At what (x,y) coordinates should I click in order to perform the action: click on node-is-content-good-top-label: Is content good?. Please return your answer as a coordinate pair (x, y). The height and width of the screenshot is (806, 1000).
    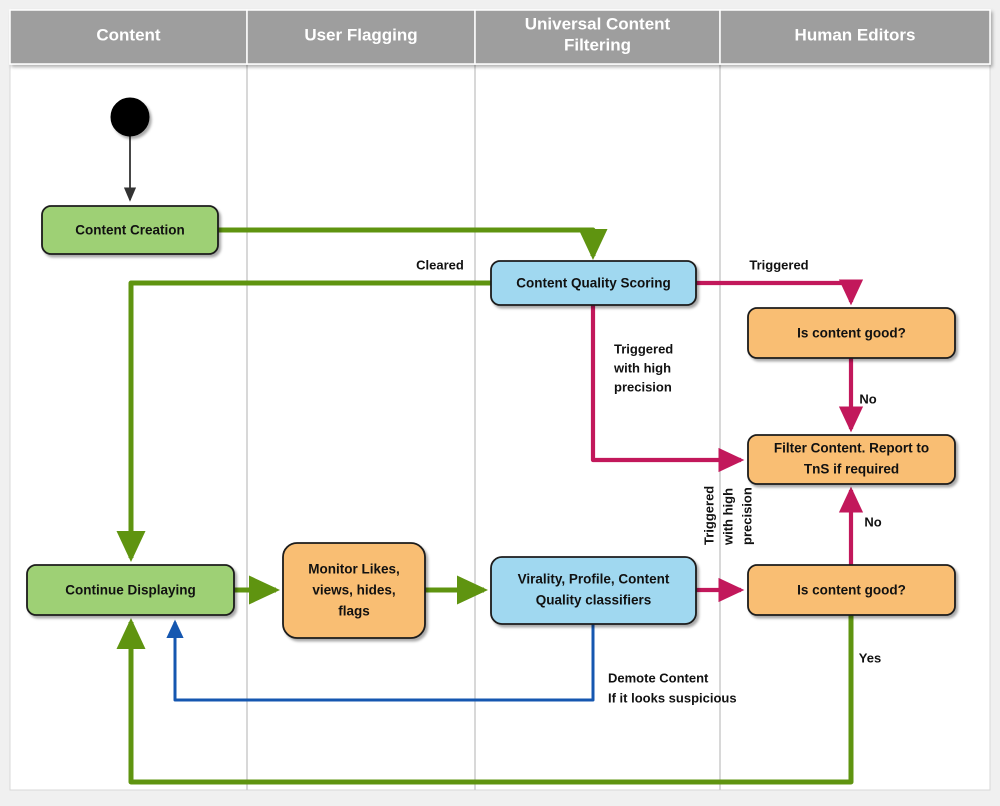
    Looking at the image, I should click on (851, 333).